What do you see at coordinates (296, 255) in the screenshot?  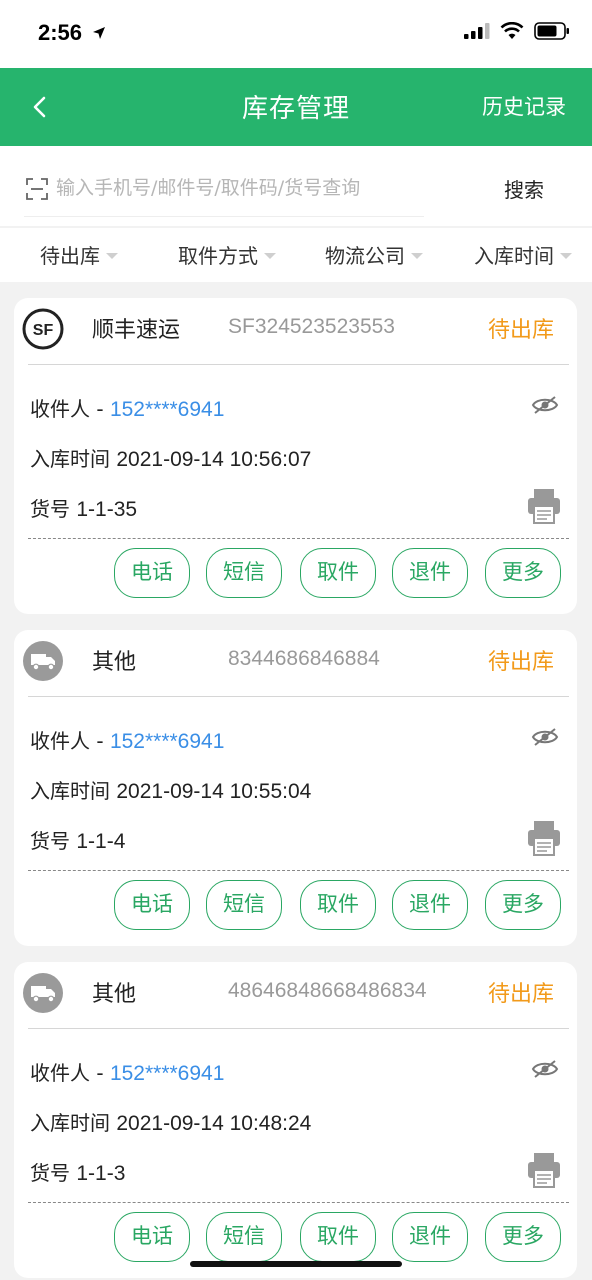 I see `filter-bar: 待出库 取件方式 物流公司 入库时间` at bounding box center [296, 255].